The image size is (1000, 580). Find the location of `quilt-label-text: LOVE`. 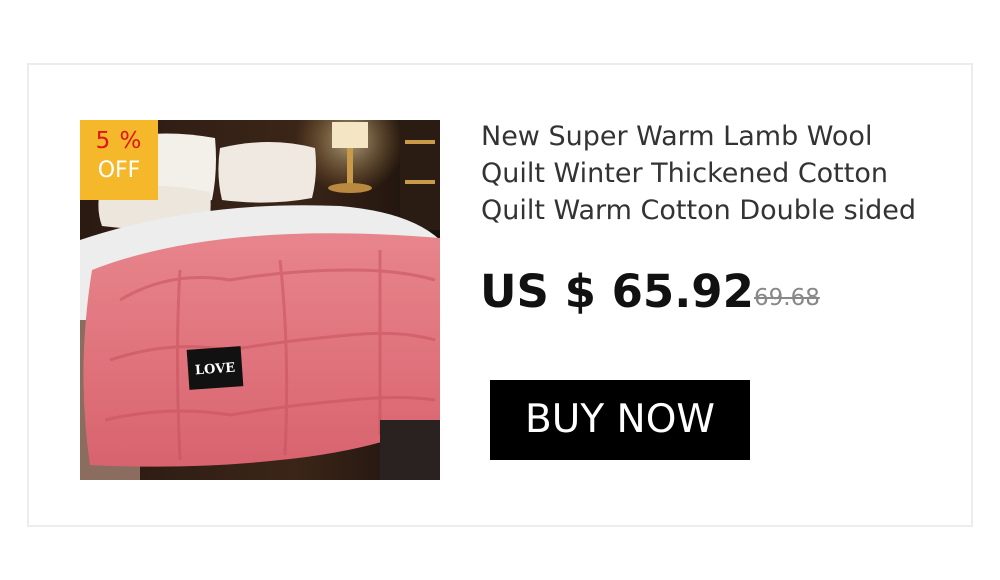

quilt-label-text: LOVE is located at coordinates (215, 370).